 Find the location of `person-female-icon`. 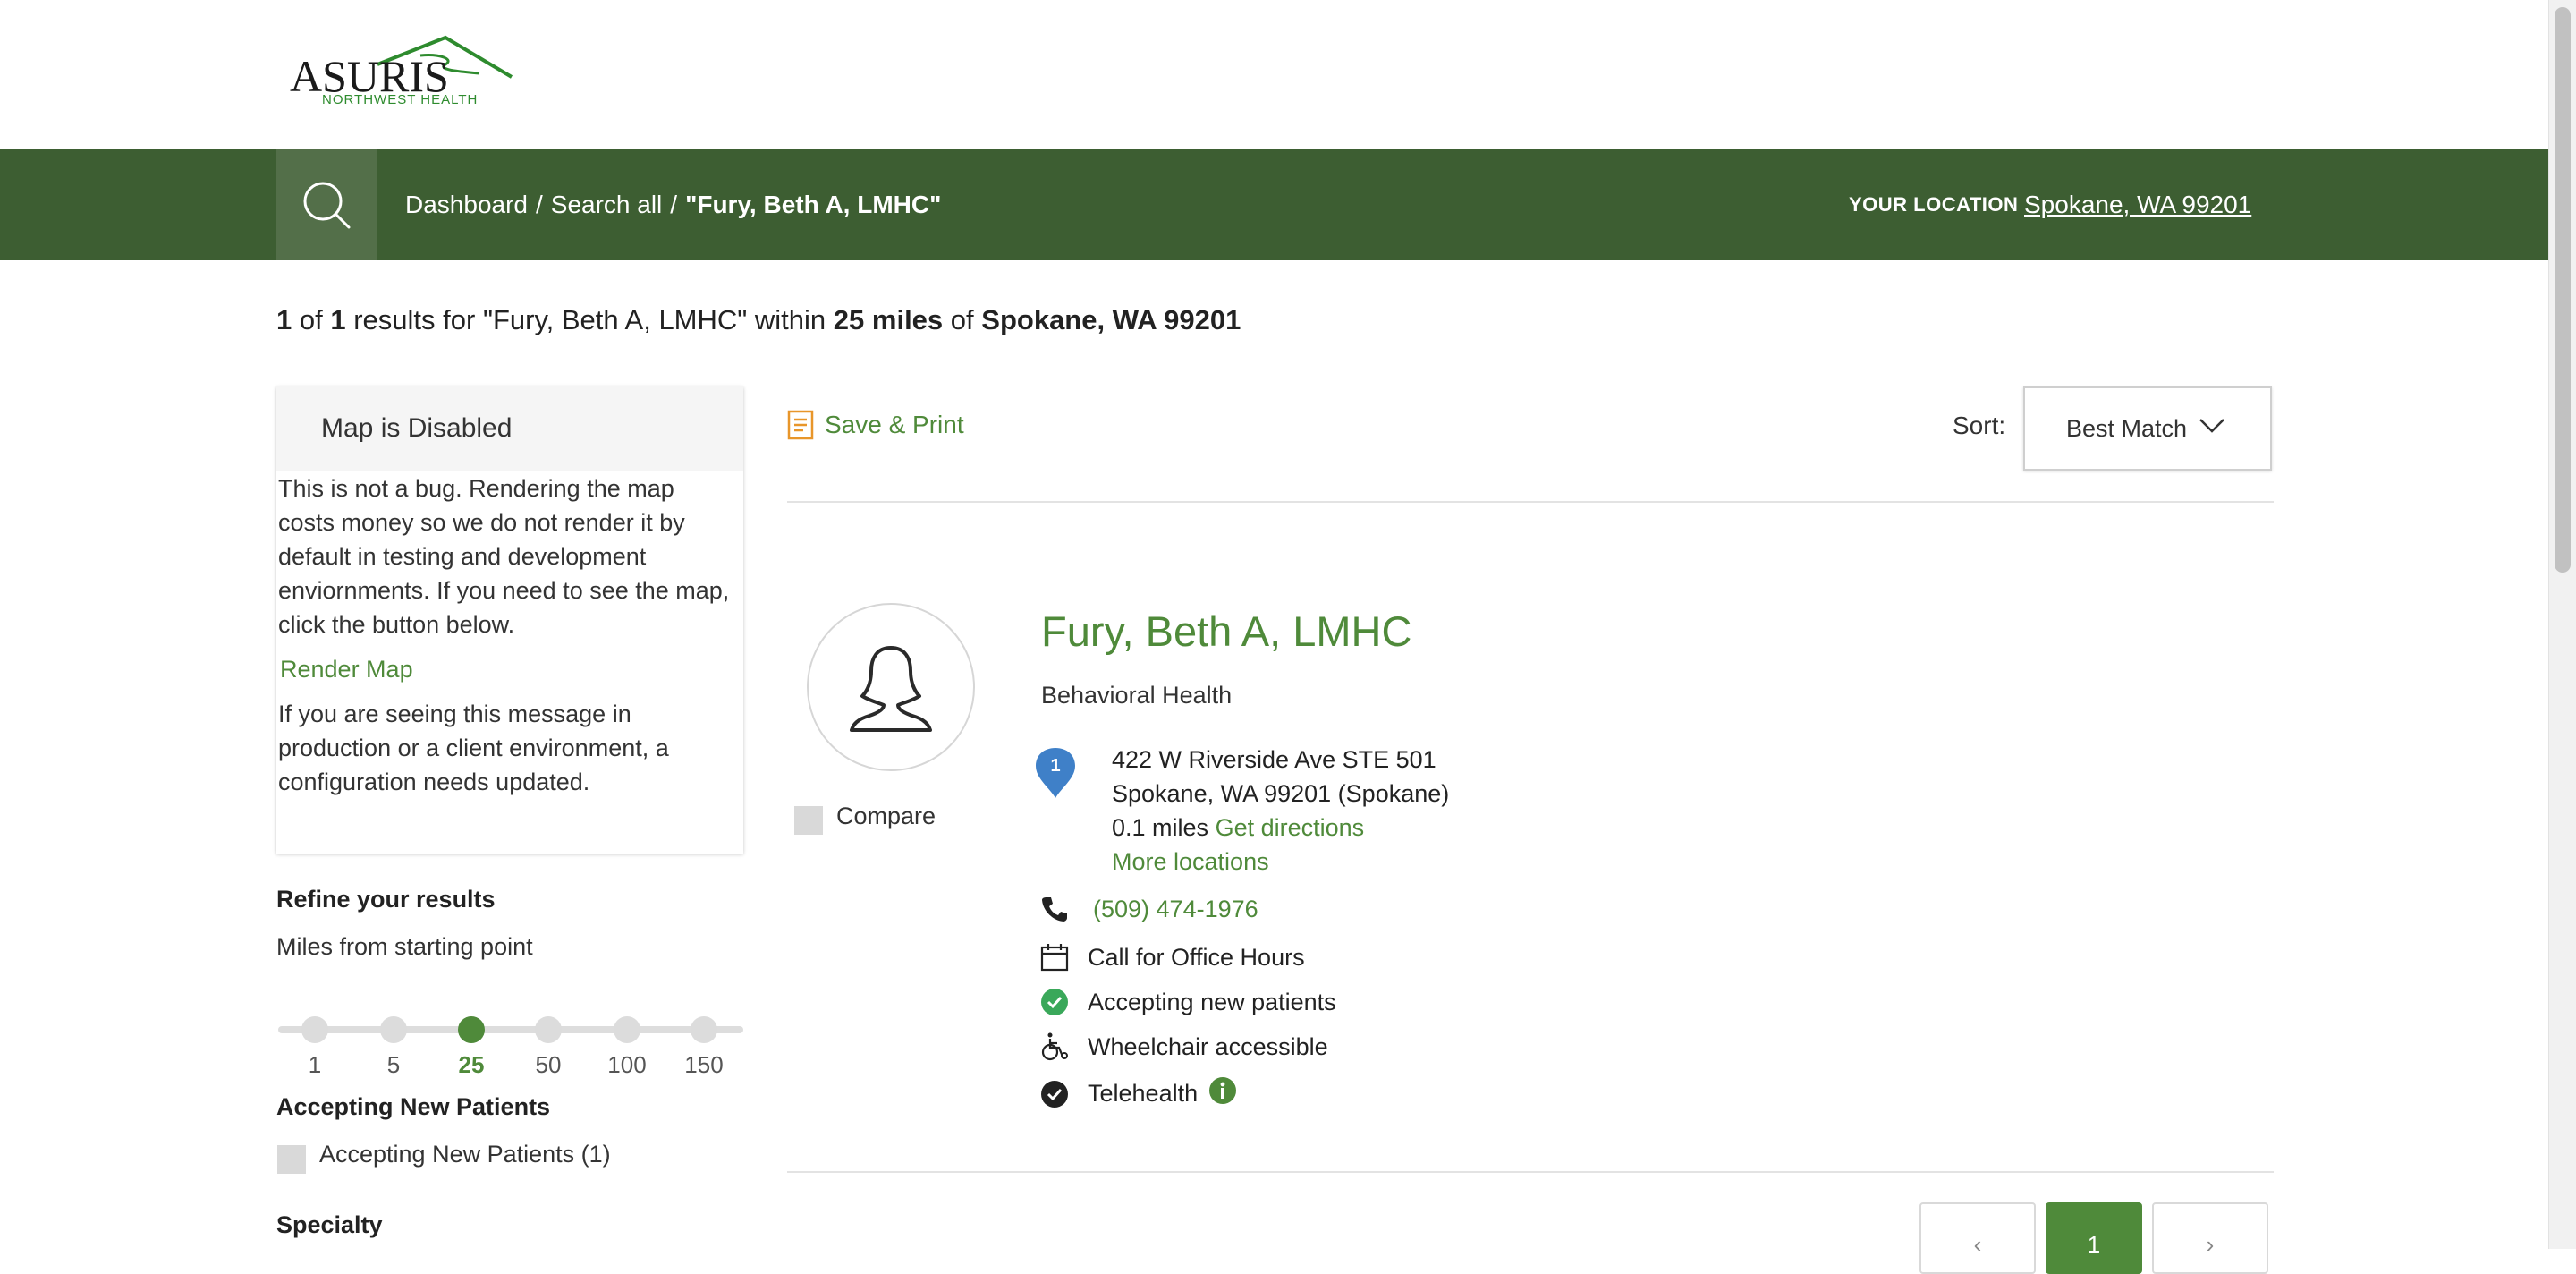

person-female-icon is located at coordinates (891, 689).